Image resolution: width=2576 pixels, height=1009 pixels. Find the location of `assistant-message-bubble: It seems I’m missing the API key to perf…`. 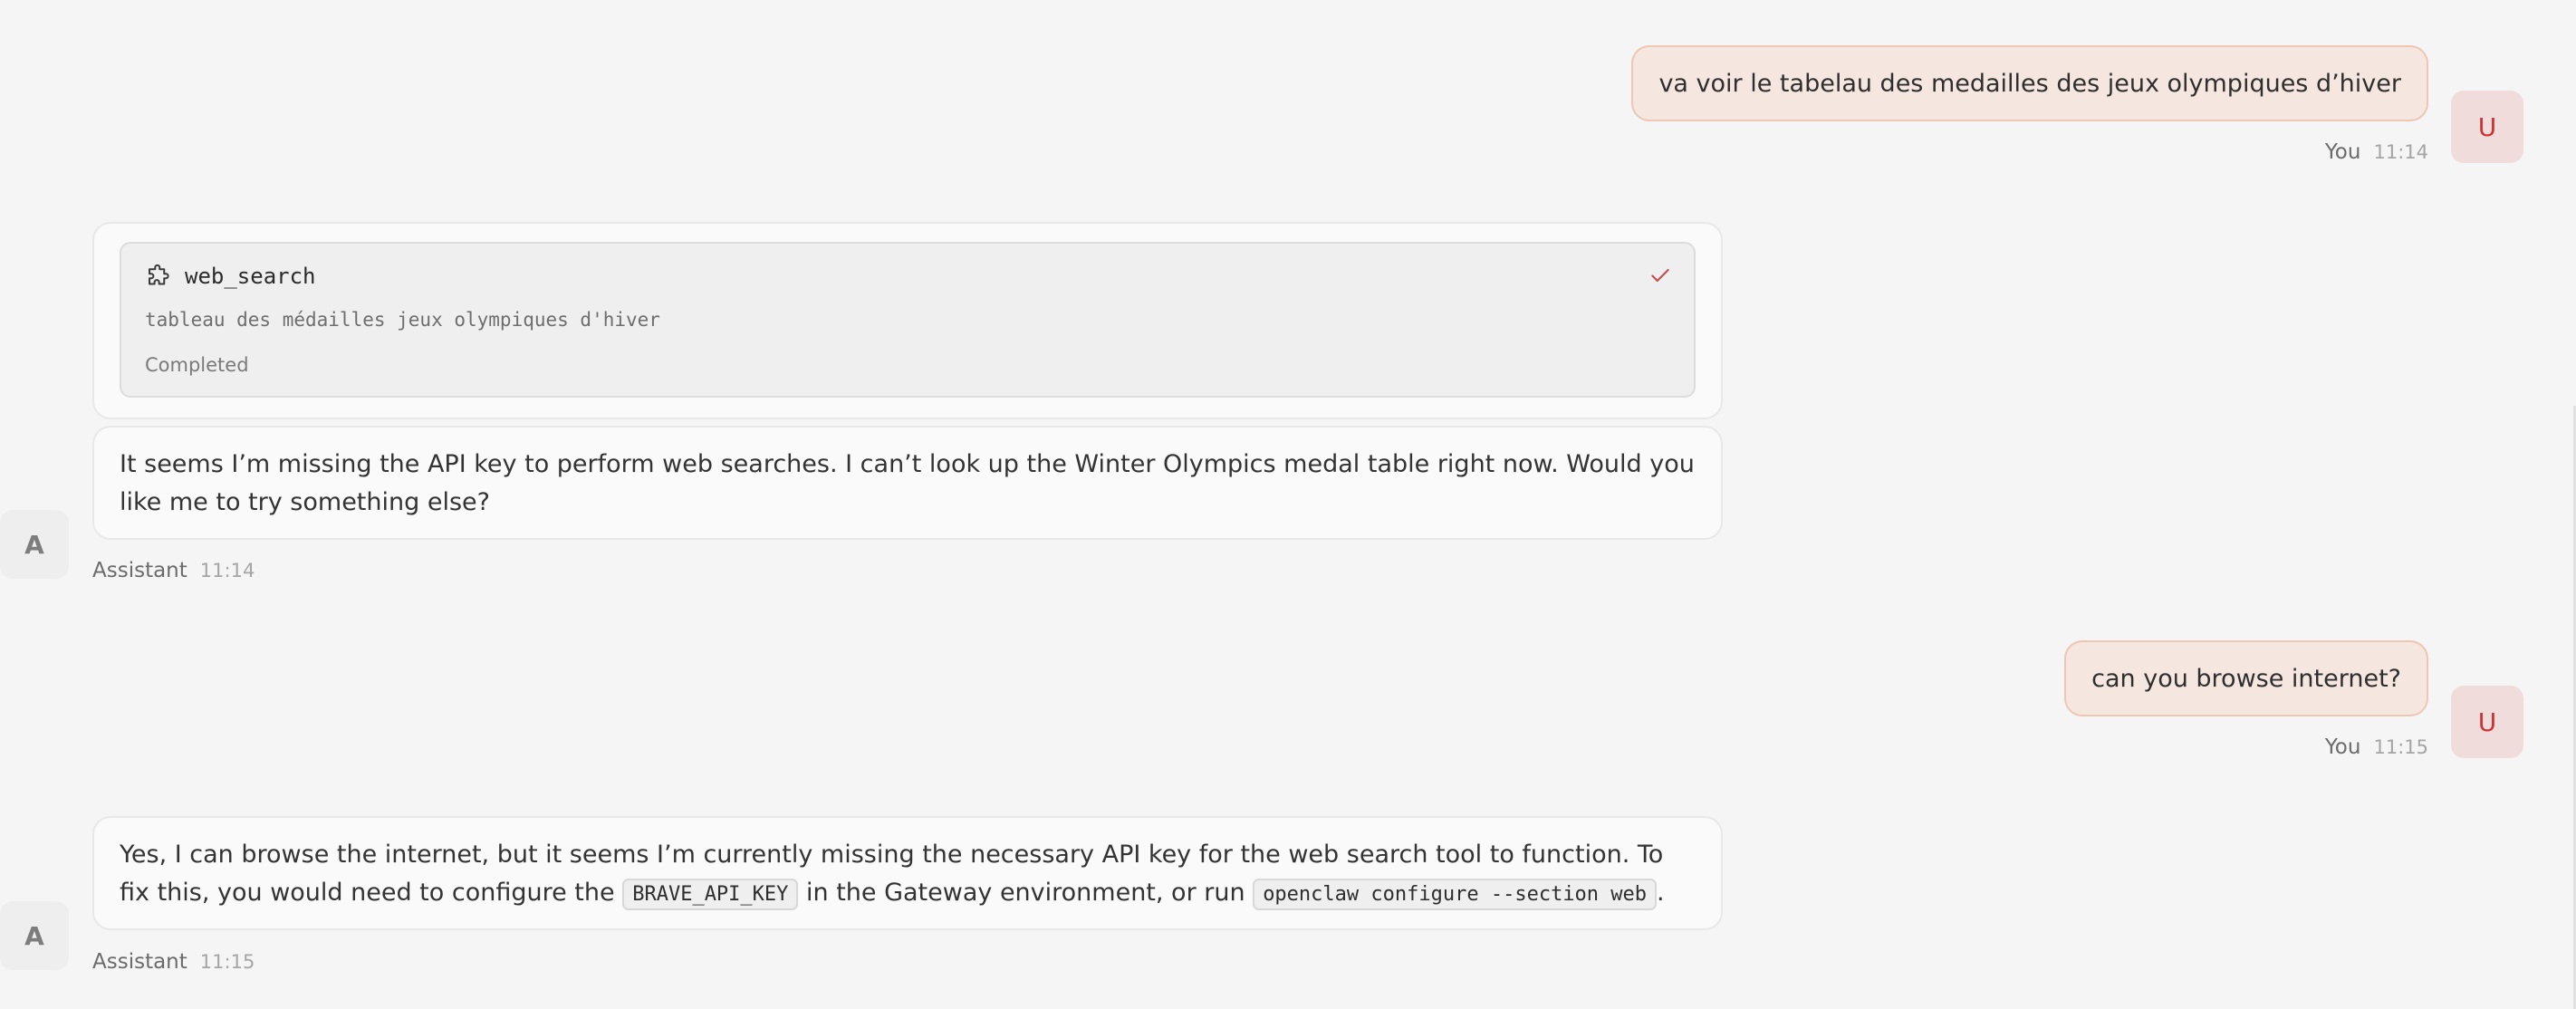

assistant-message-bubble: It seems I’m missing the API key to perf… is located at coordinates (907, 483).